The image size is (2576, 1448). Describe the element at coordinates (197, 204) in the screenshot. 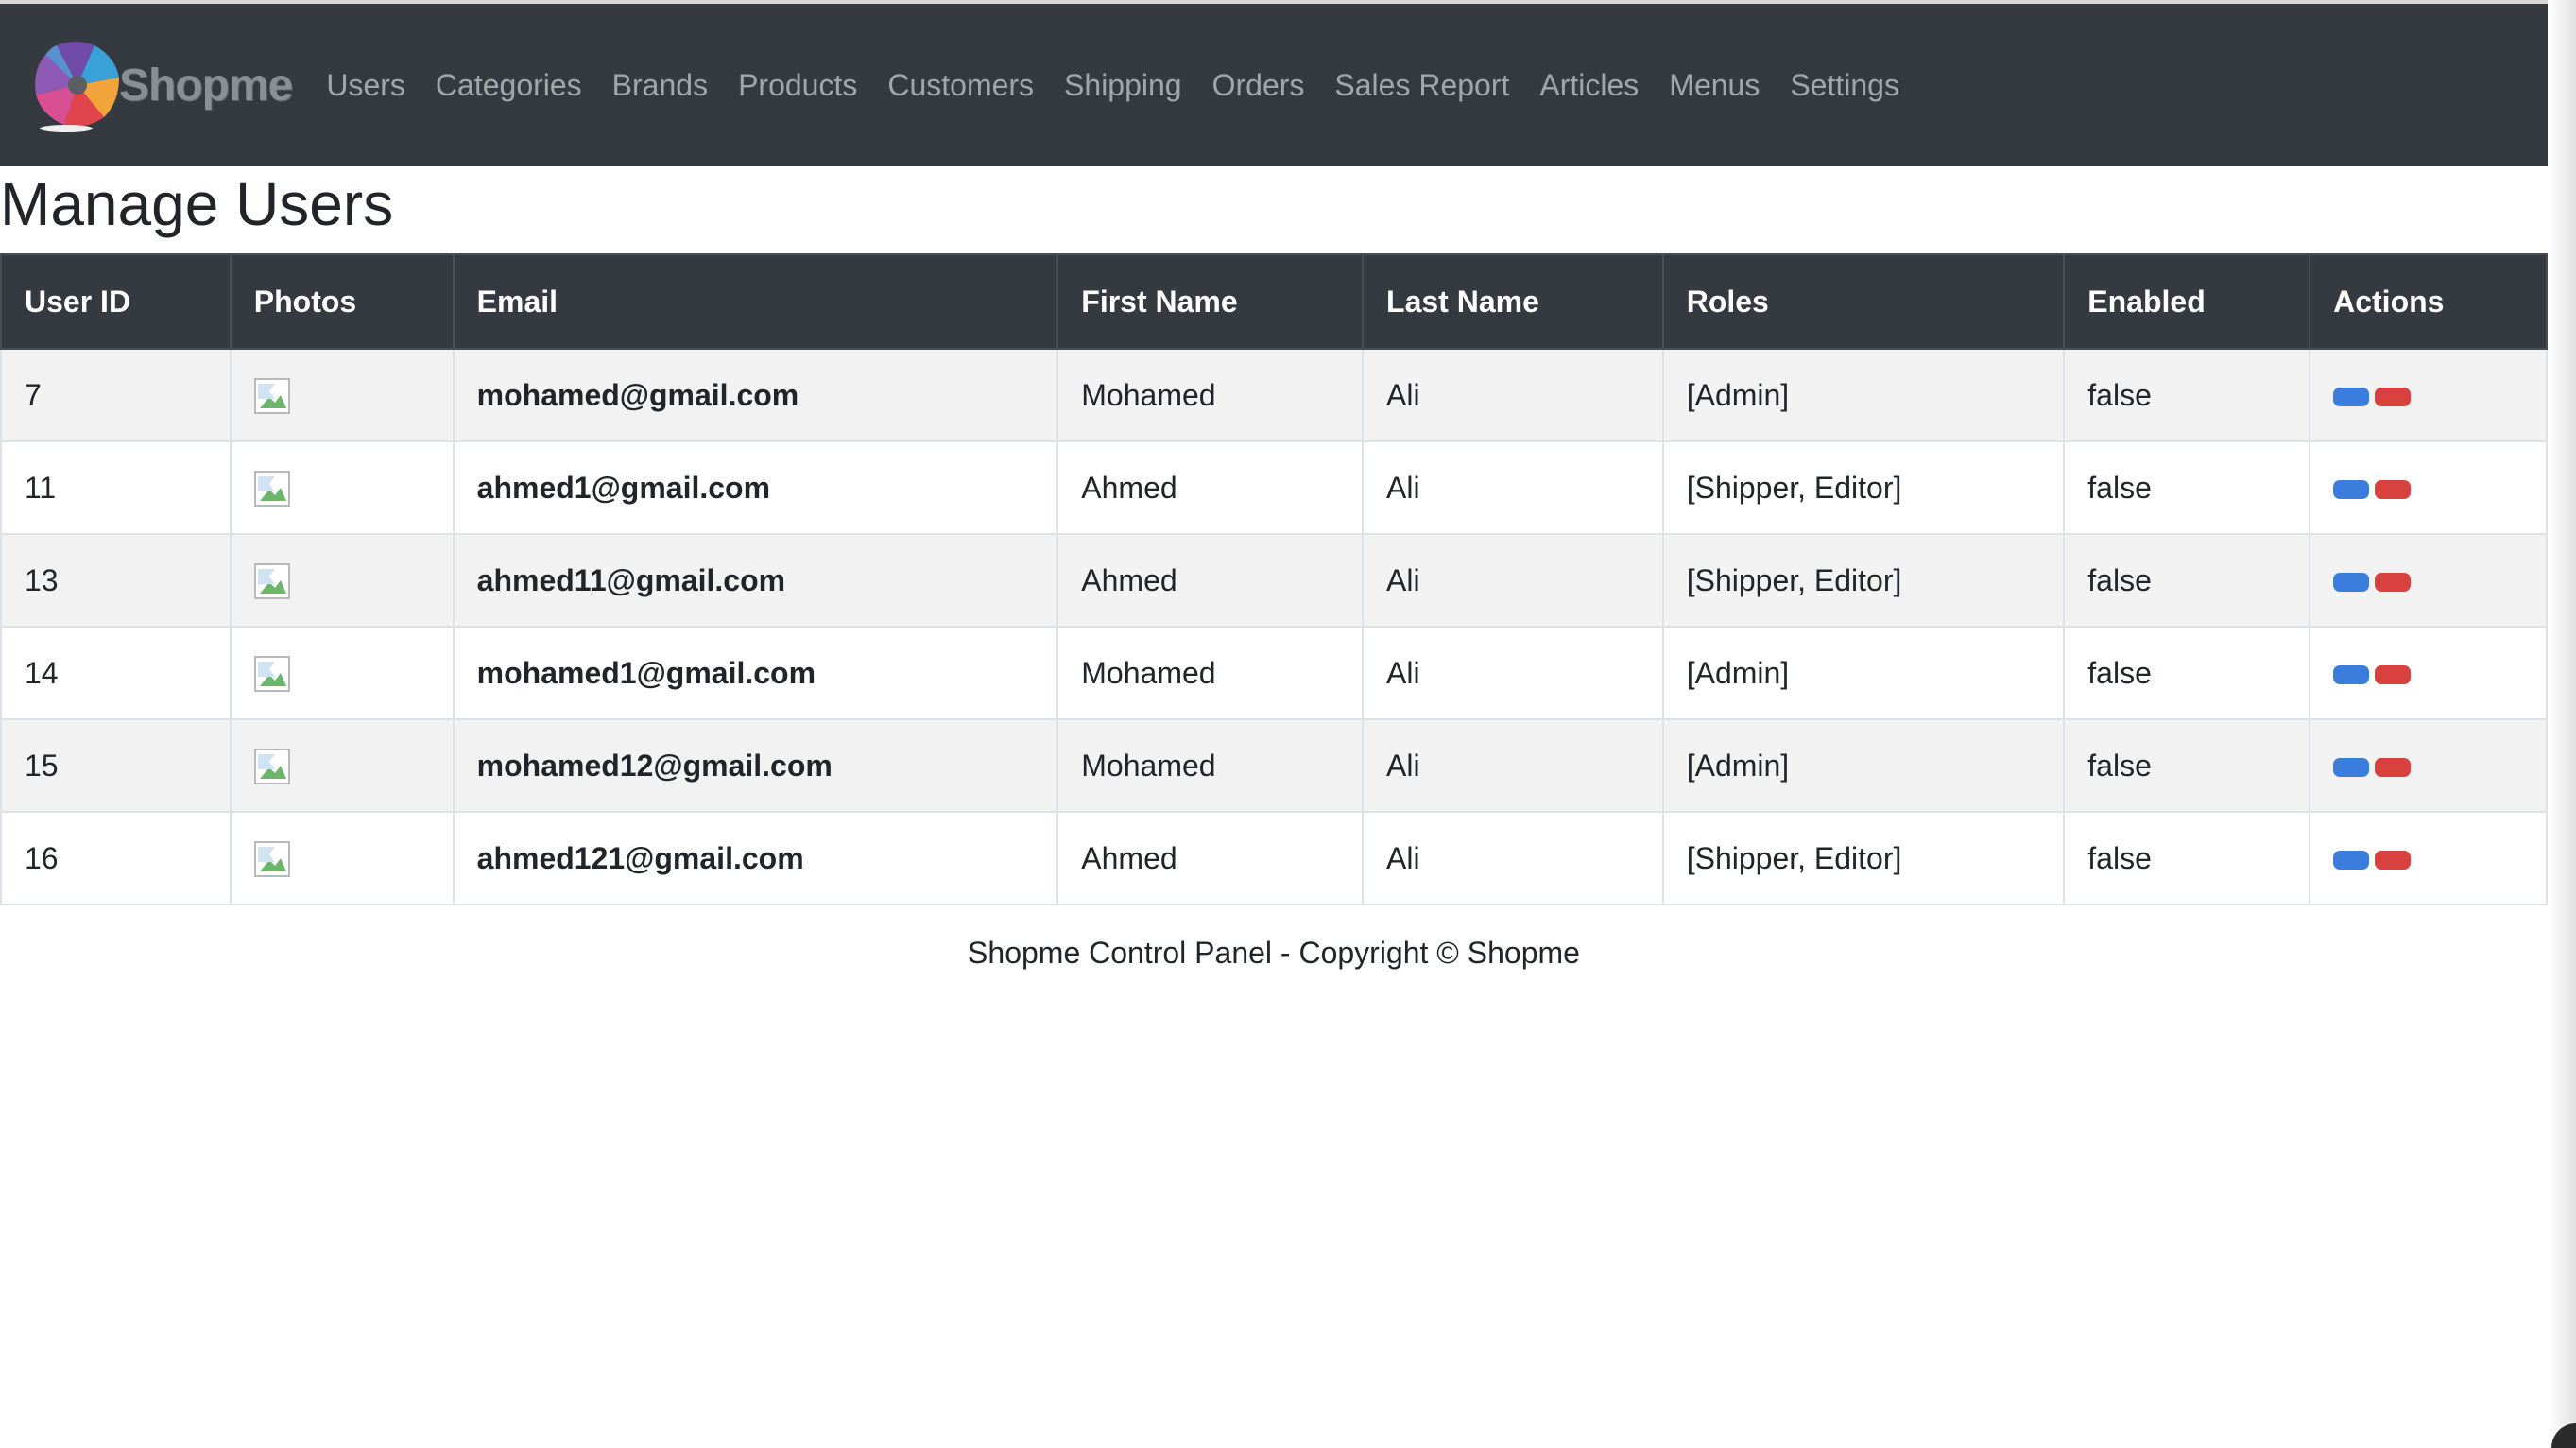

I see `page-title: Manage Users` at that location.